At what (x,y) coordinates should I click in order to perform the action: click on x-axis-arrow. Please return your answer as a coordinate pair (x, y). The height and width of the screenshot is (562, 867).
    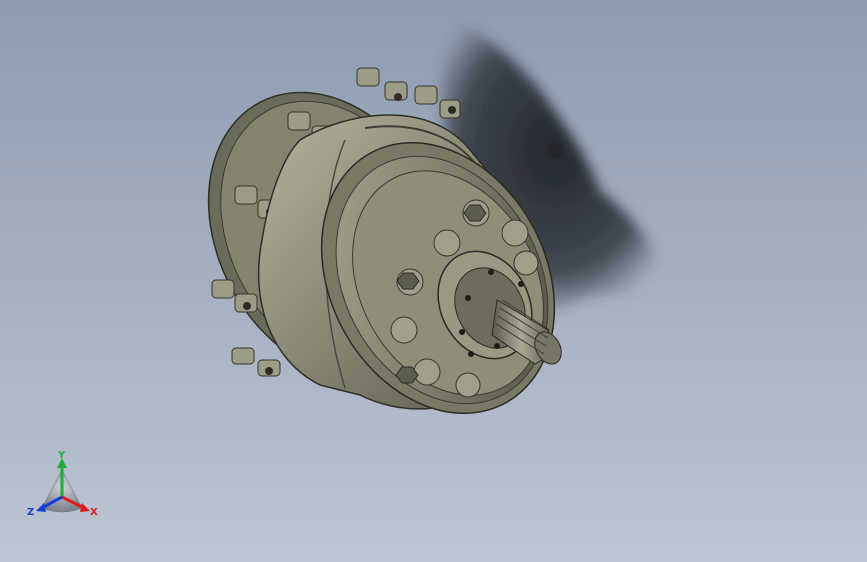
    Looking at the image, I should click on (85, 507).